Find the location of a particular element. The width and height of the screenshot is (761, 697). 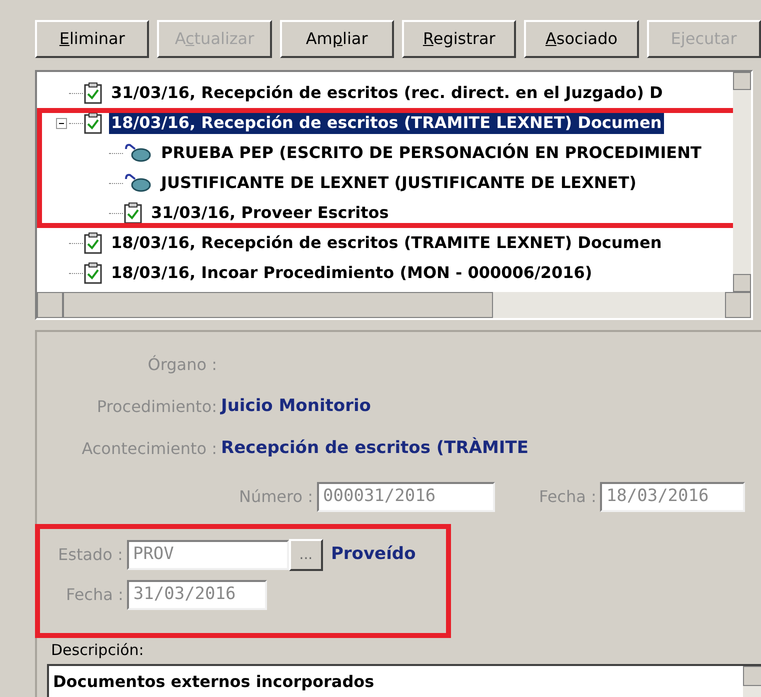

organo-label: Órgano : is located at coordinates (182, 364).